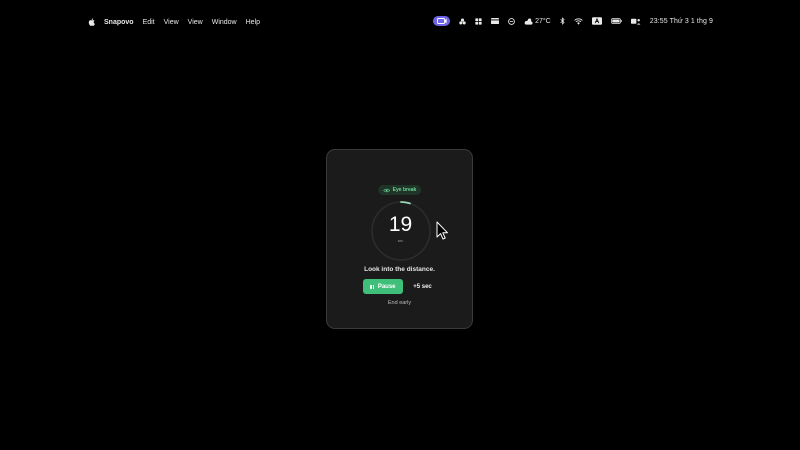 The image size is (800, 450). I want to click on tools-icon, so click(462, 21).